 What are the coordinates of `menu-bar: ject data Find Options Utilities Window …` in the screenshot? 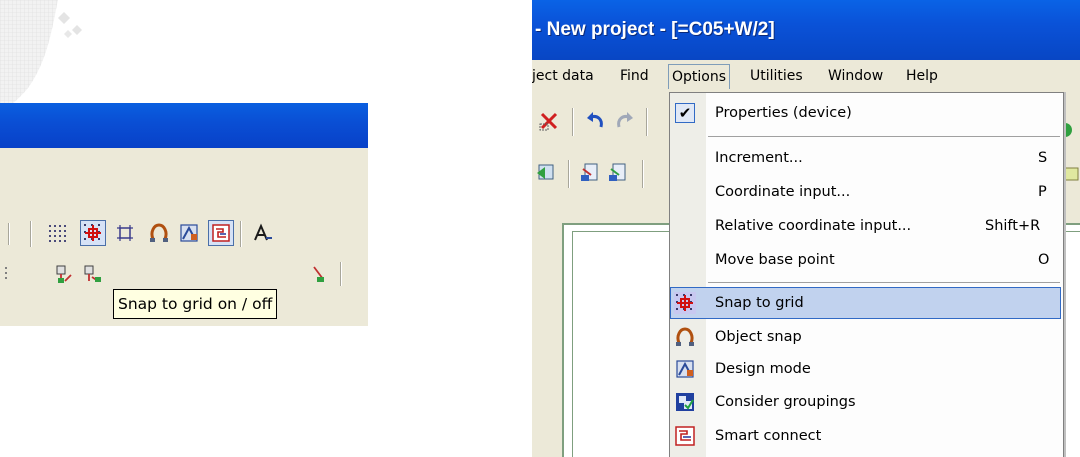 It's located at (806, 76).